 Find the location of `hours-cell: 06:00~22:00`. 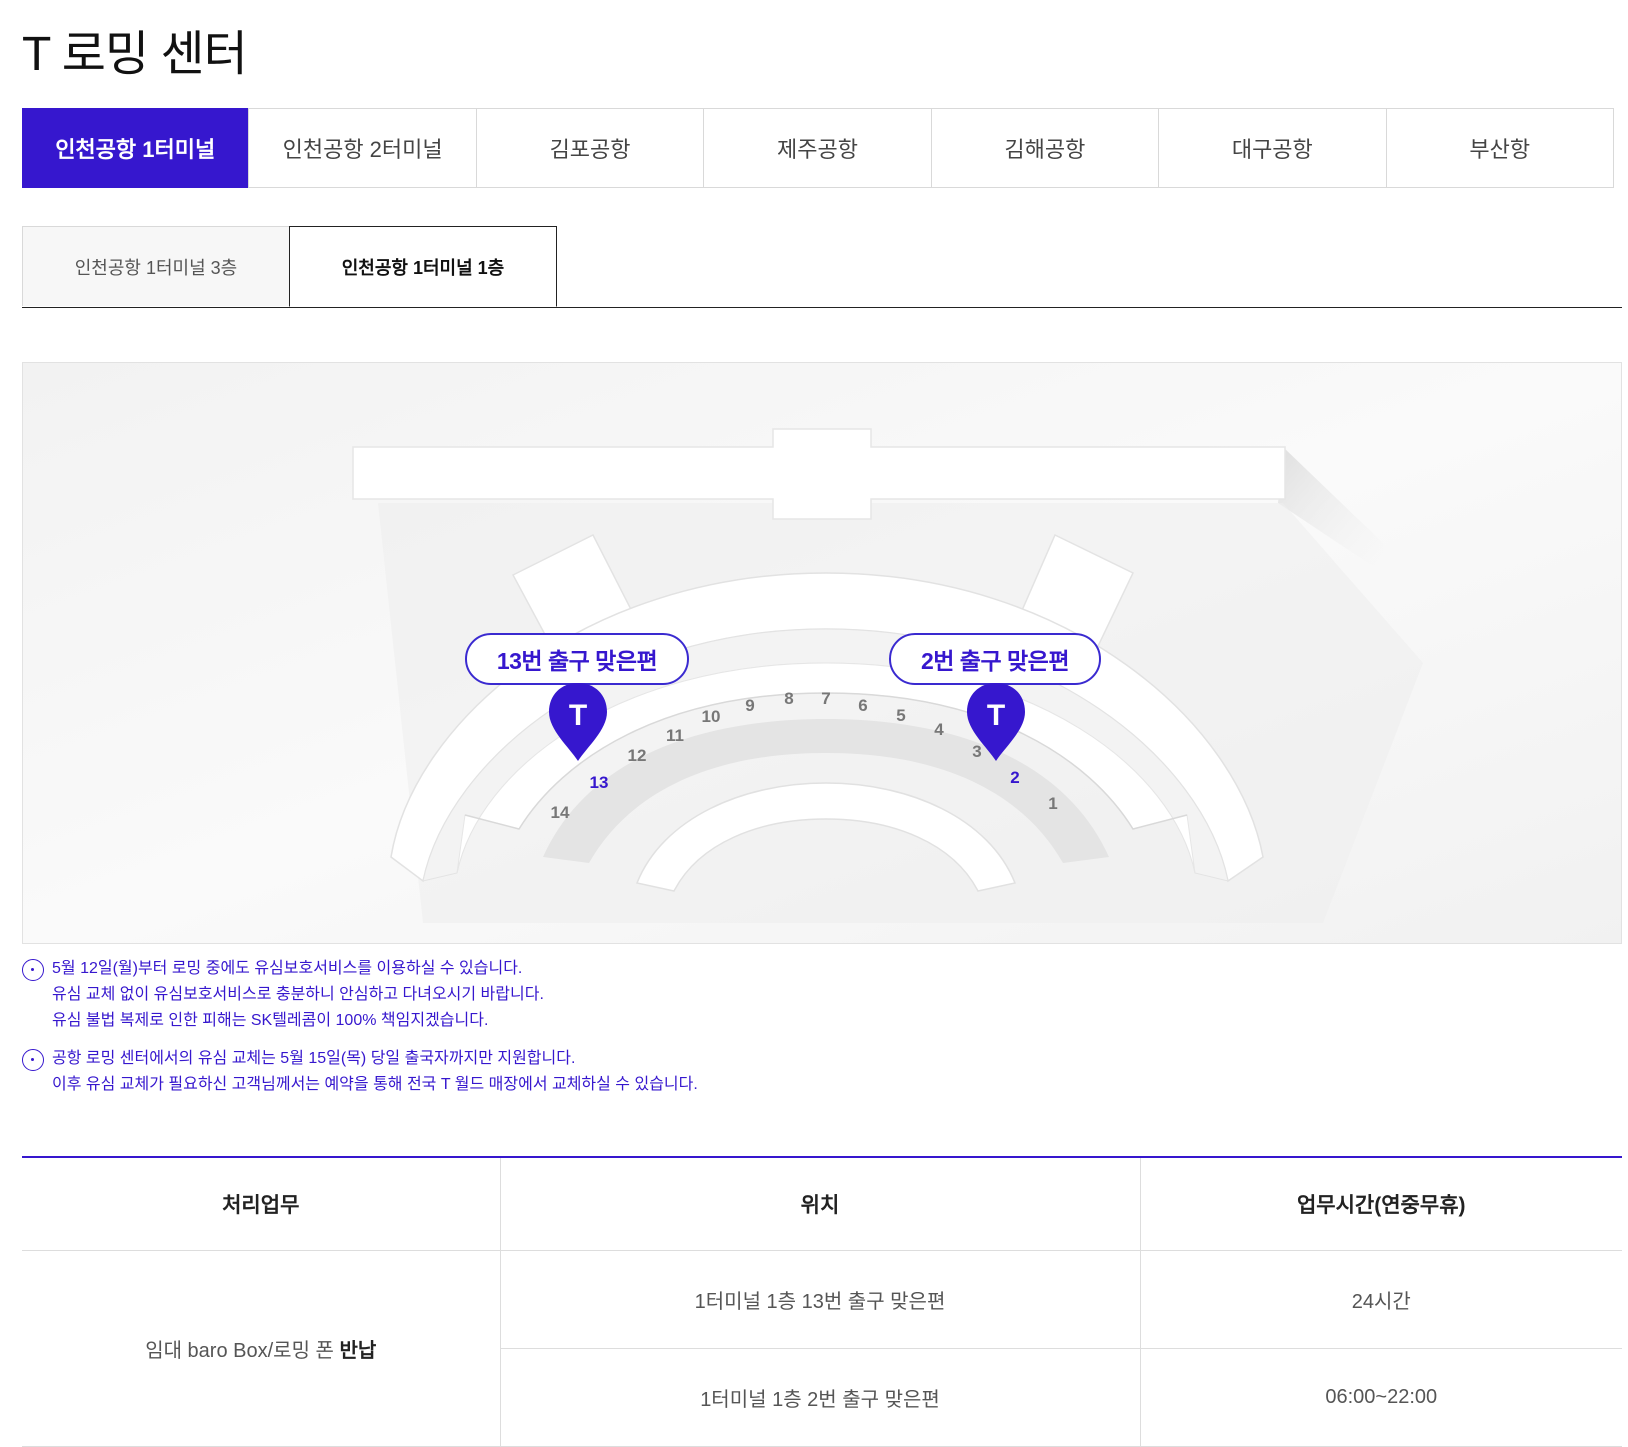

hours-cell: 06:00~22:00 is located at coordinates (1380, 1397).